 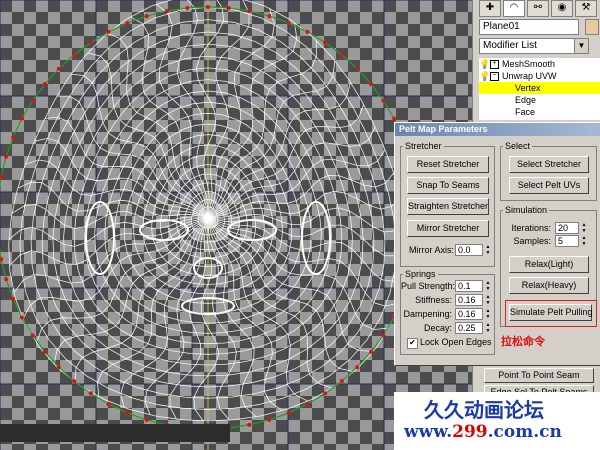 What do you see at coordinates (539, 64) in the screenshot?
I see `stack-item-meshsmooth: 💡 + MeshSmooth` at bounding box center [539, 64].